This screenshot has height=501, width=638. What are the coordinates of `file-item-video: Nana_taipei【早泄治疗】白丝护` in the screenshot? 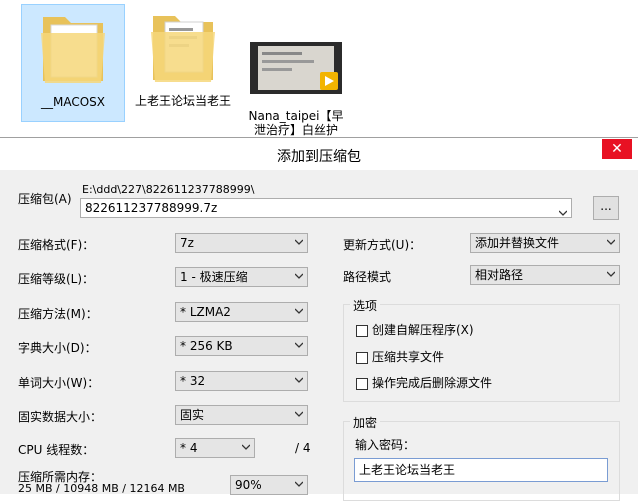 It's located at (296, 70).